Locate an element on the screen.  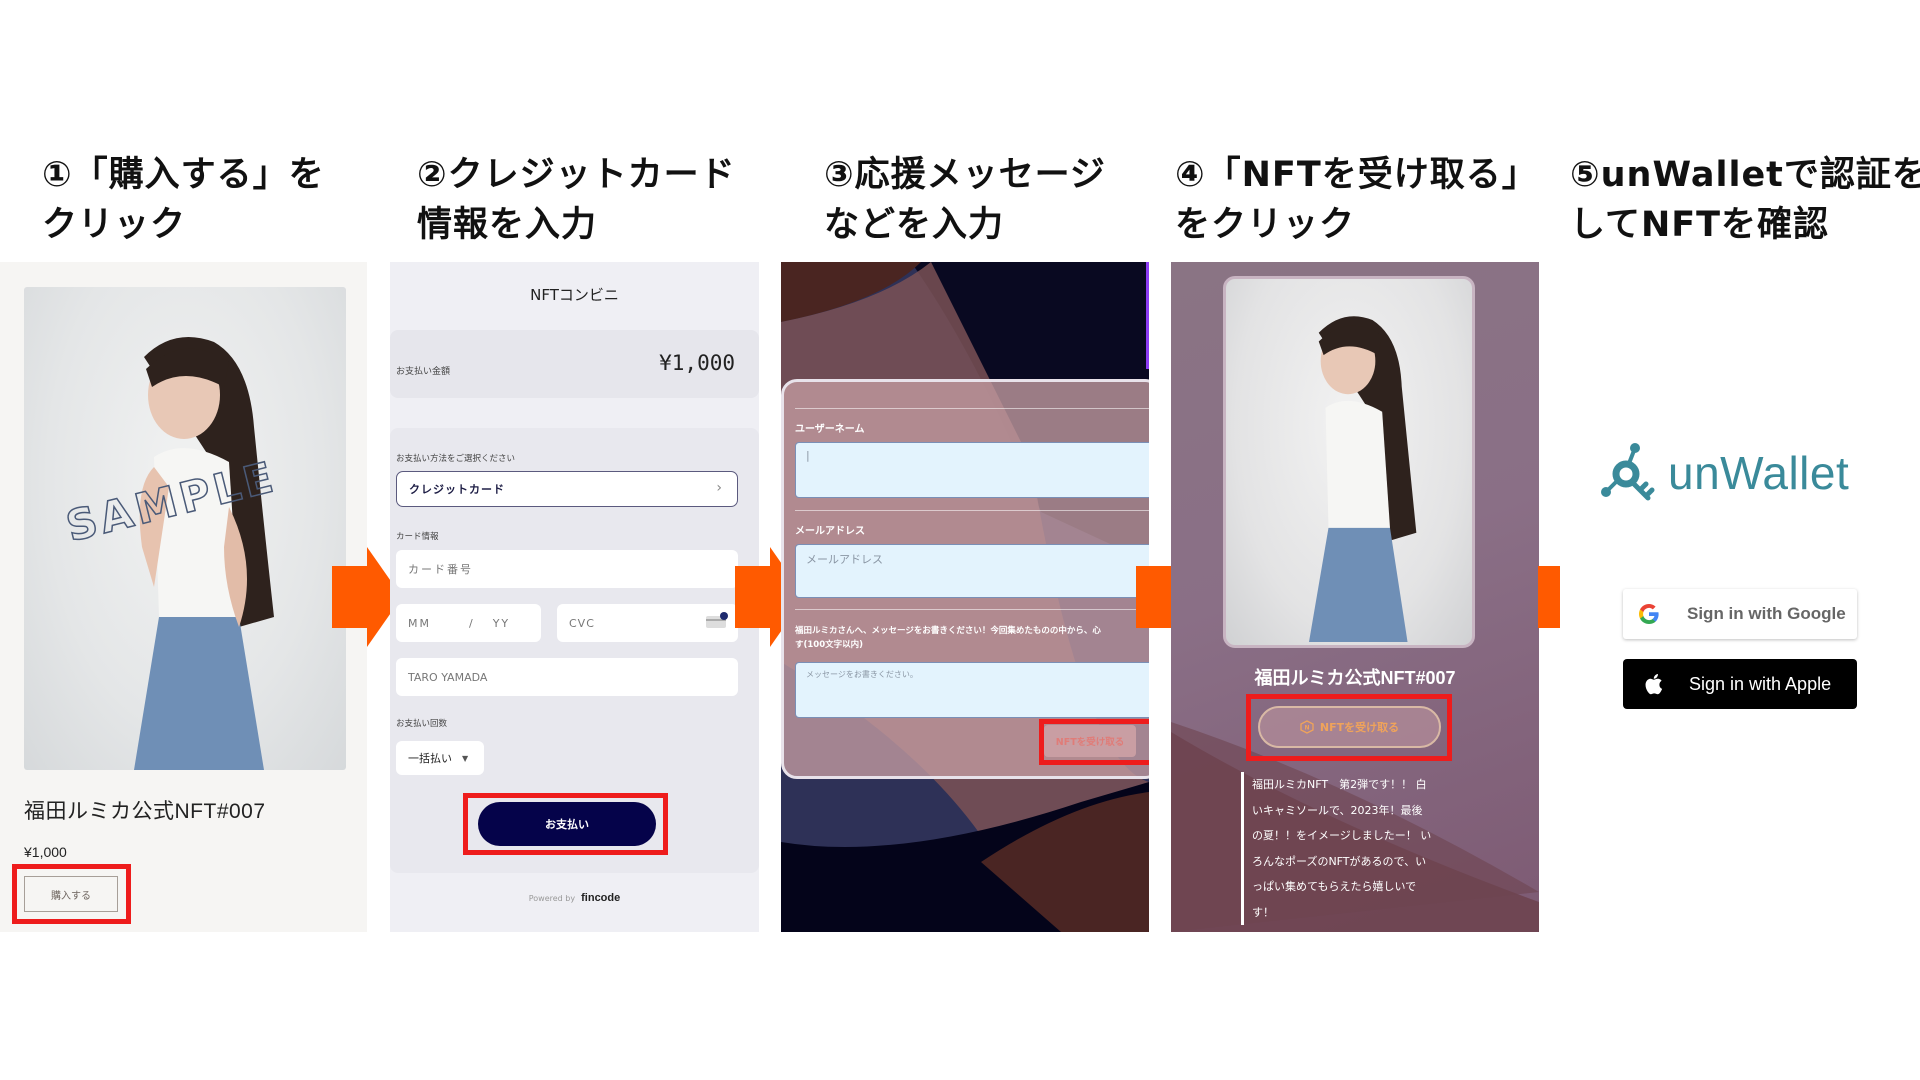
apple-button-label: Sign in with Apple is located at coordinates (1760, 683).